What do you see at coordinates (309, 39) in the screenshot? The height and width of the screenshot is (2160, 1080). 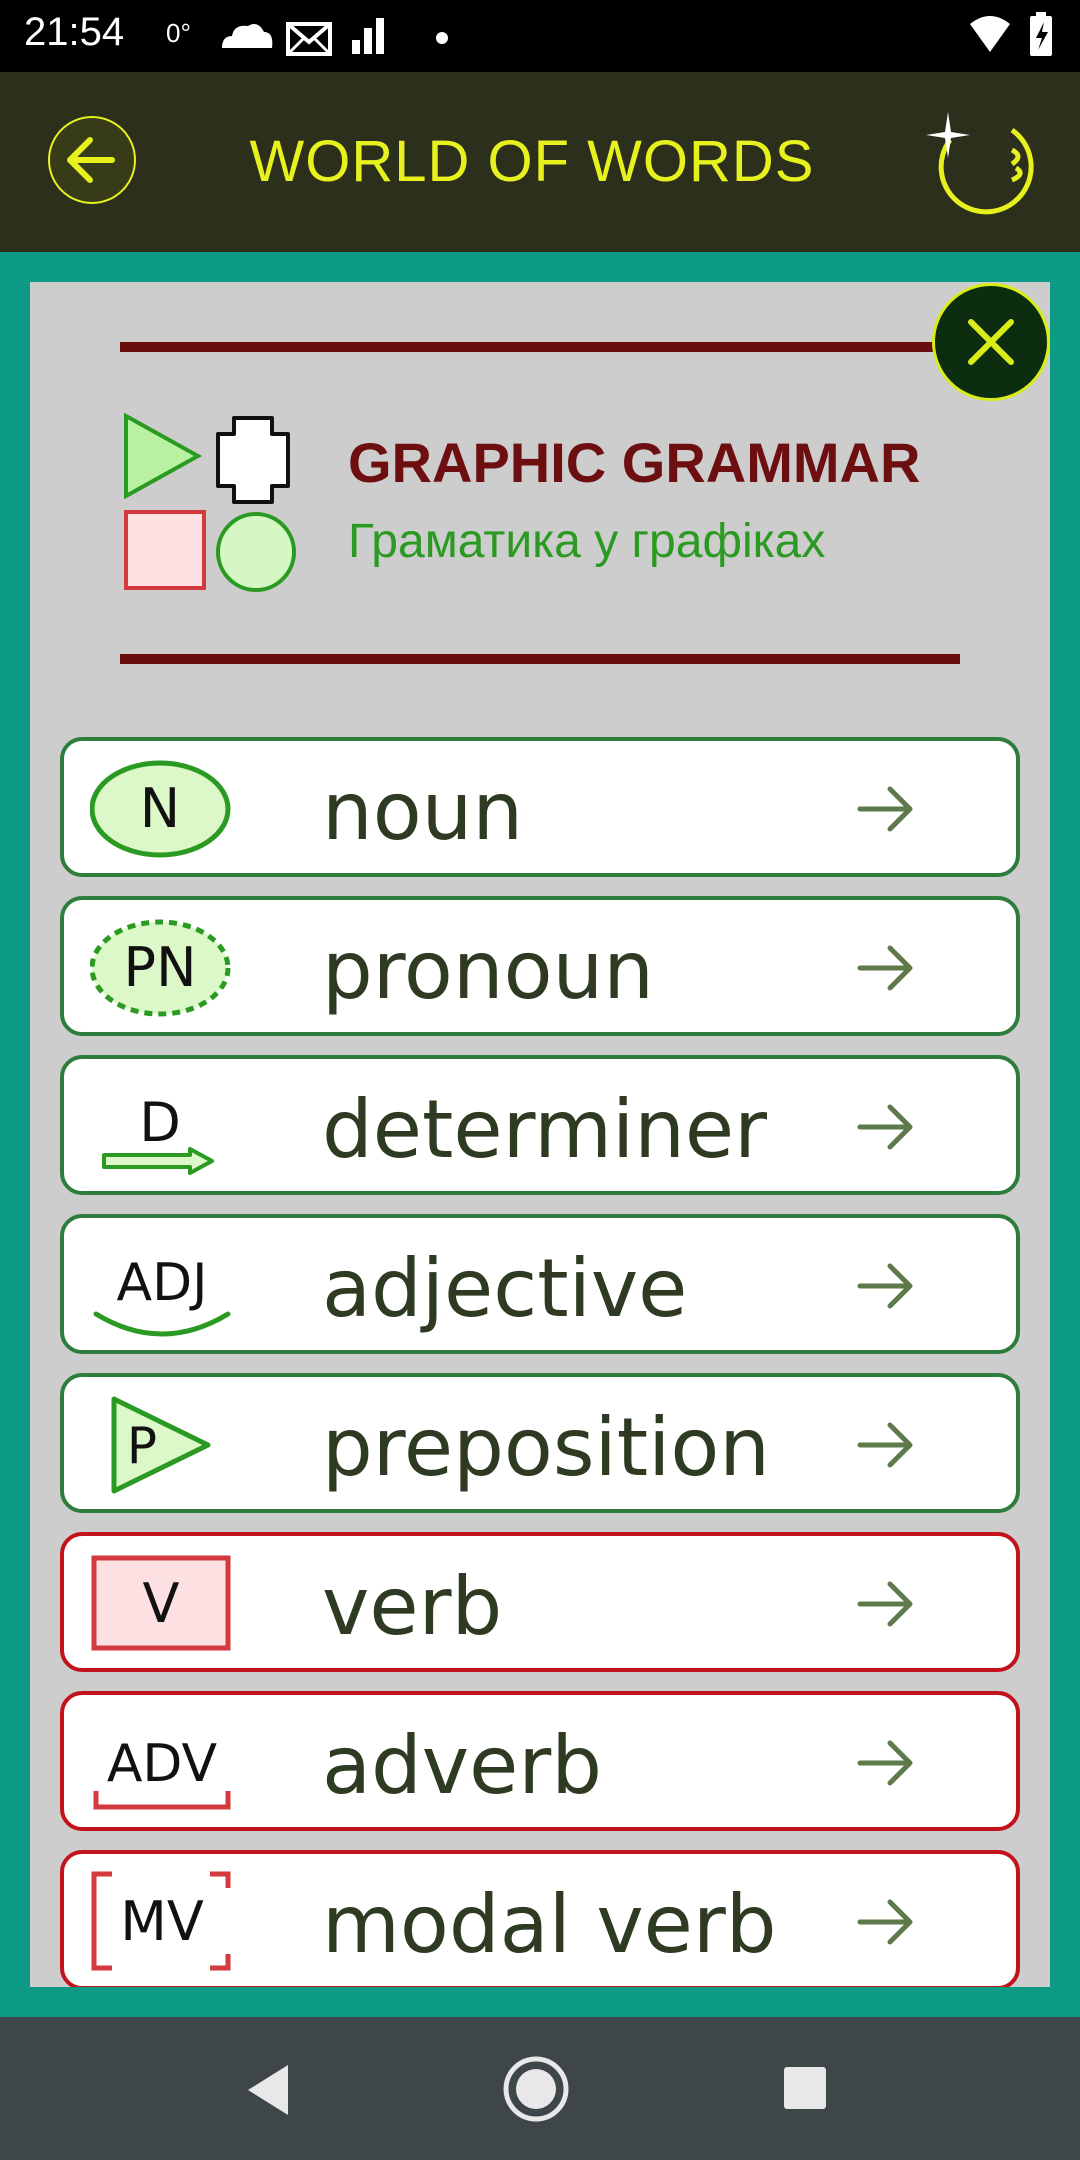 I see `mail-icon` at bounding box center [309, 39].